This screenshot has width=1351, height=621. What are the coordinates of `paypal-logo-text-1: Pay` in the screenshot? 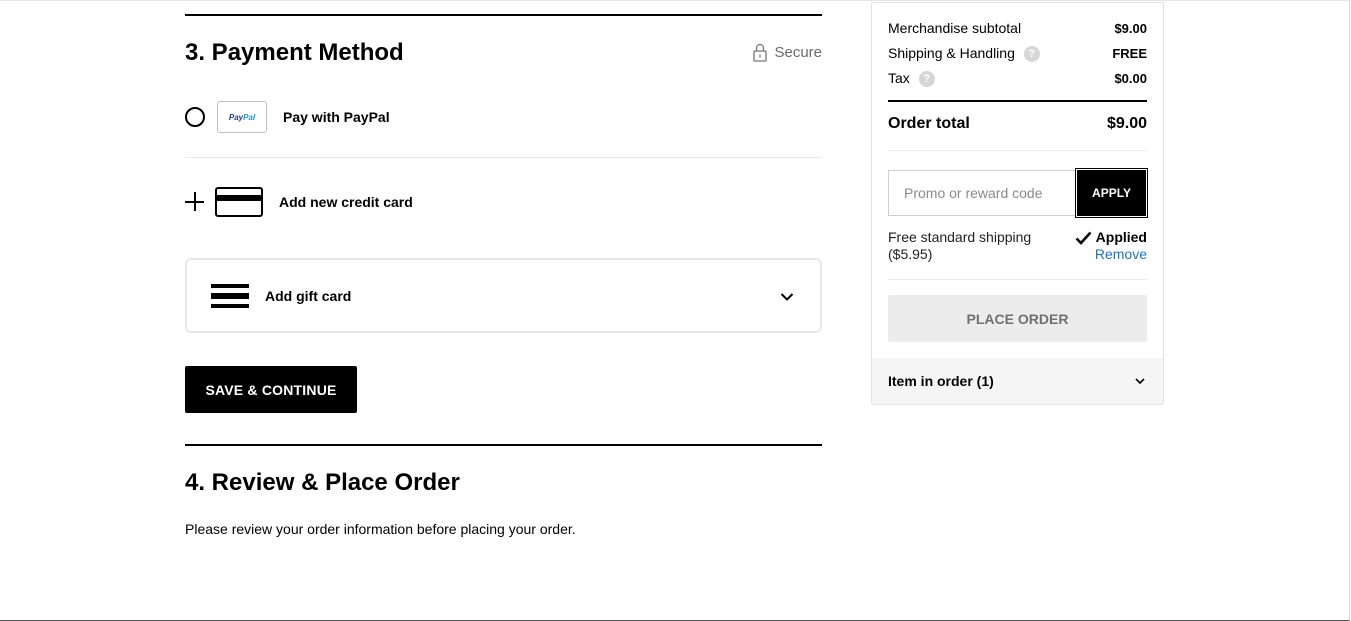 It's located at (236, 117).